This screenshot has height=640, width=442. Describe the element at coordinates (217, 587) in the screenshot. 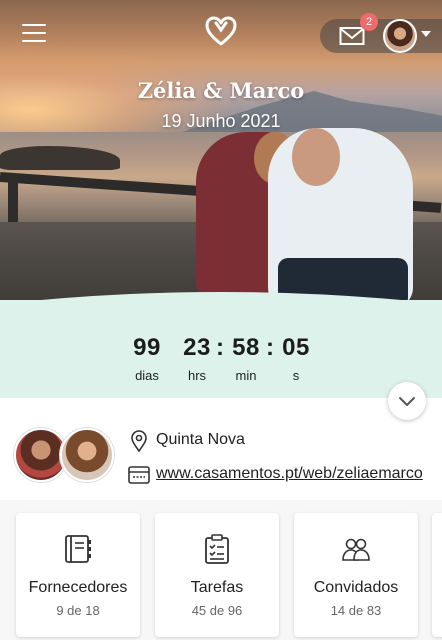

I see `card-title: Tarefas` at that location.